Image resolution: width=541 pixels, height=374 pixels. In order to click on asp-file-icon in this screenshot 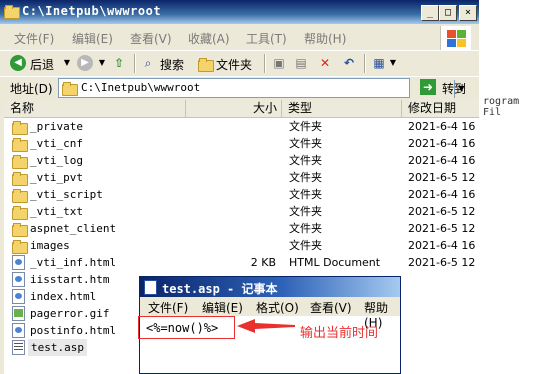, I will do `click(18, 350)`.